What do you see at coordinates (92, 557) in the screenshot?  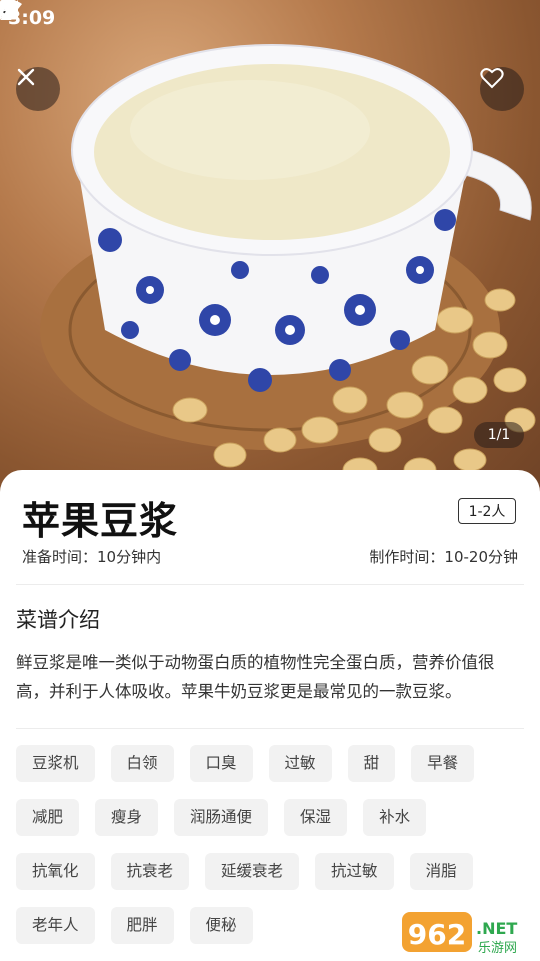 I see `prep-time: 准备时间：10分钟内` at bounding box center [92, 557].